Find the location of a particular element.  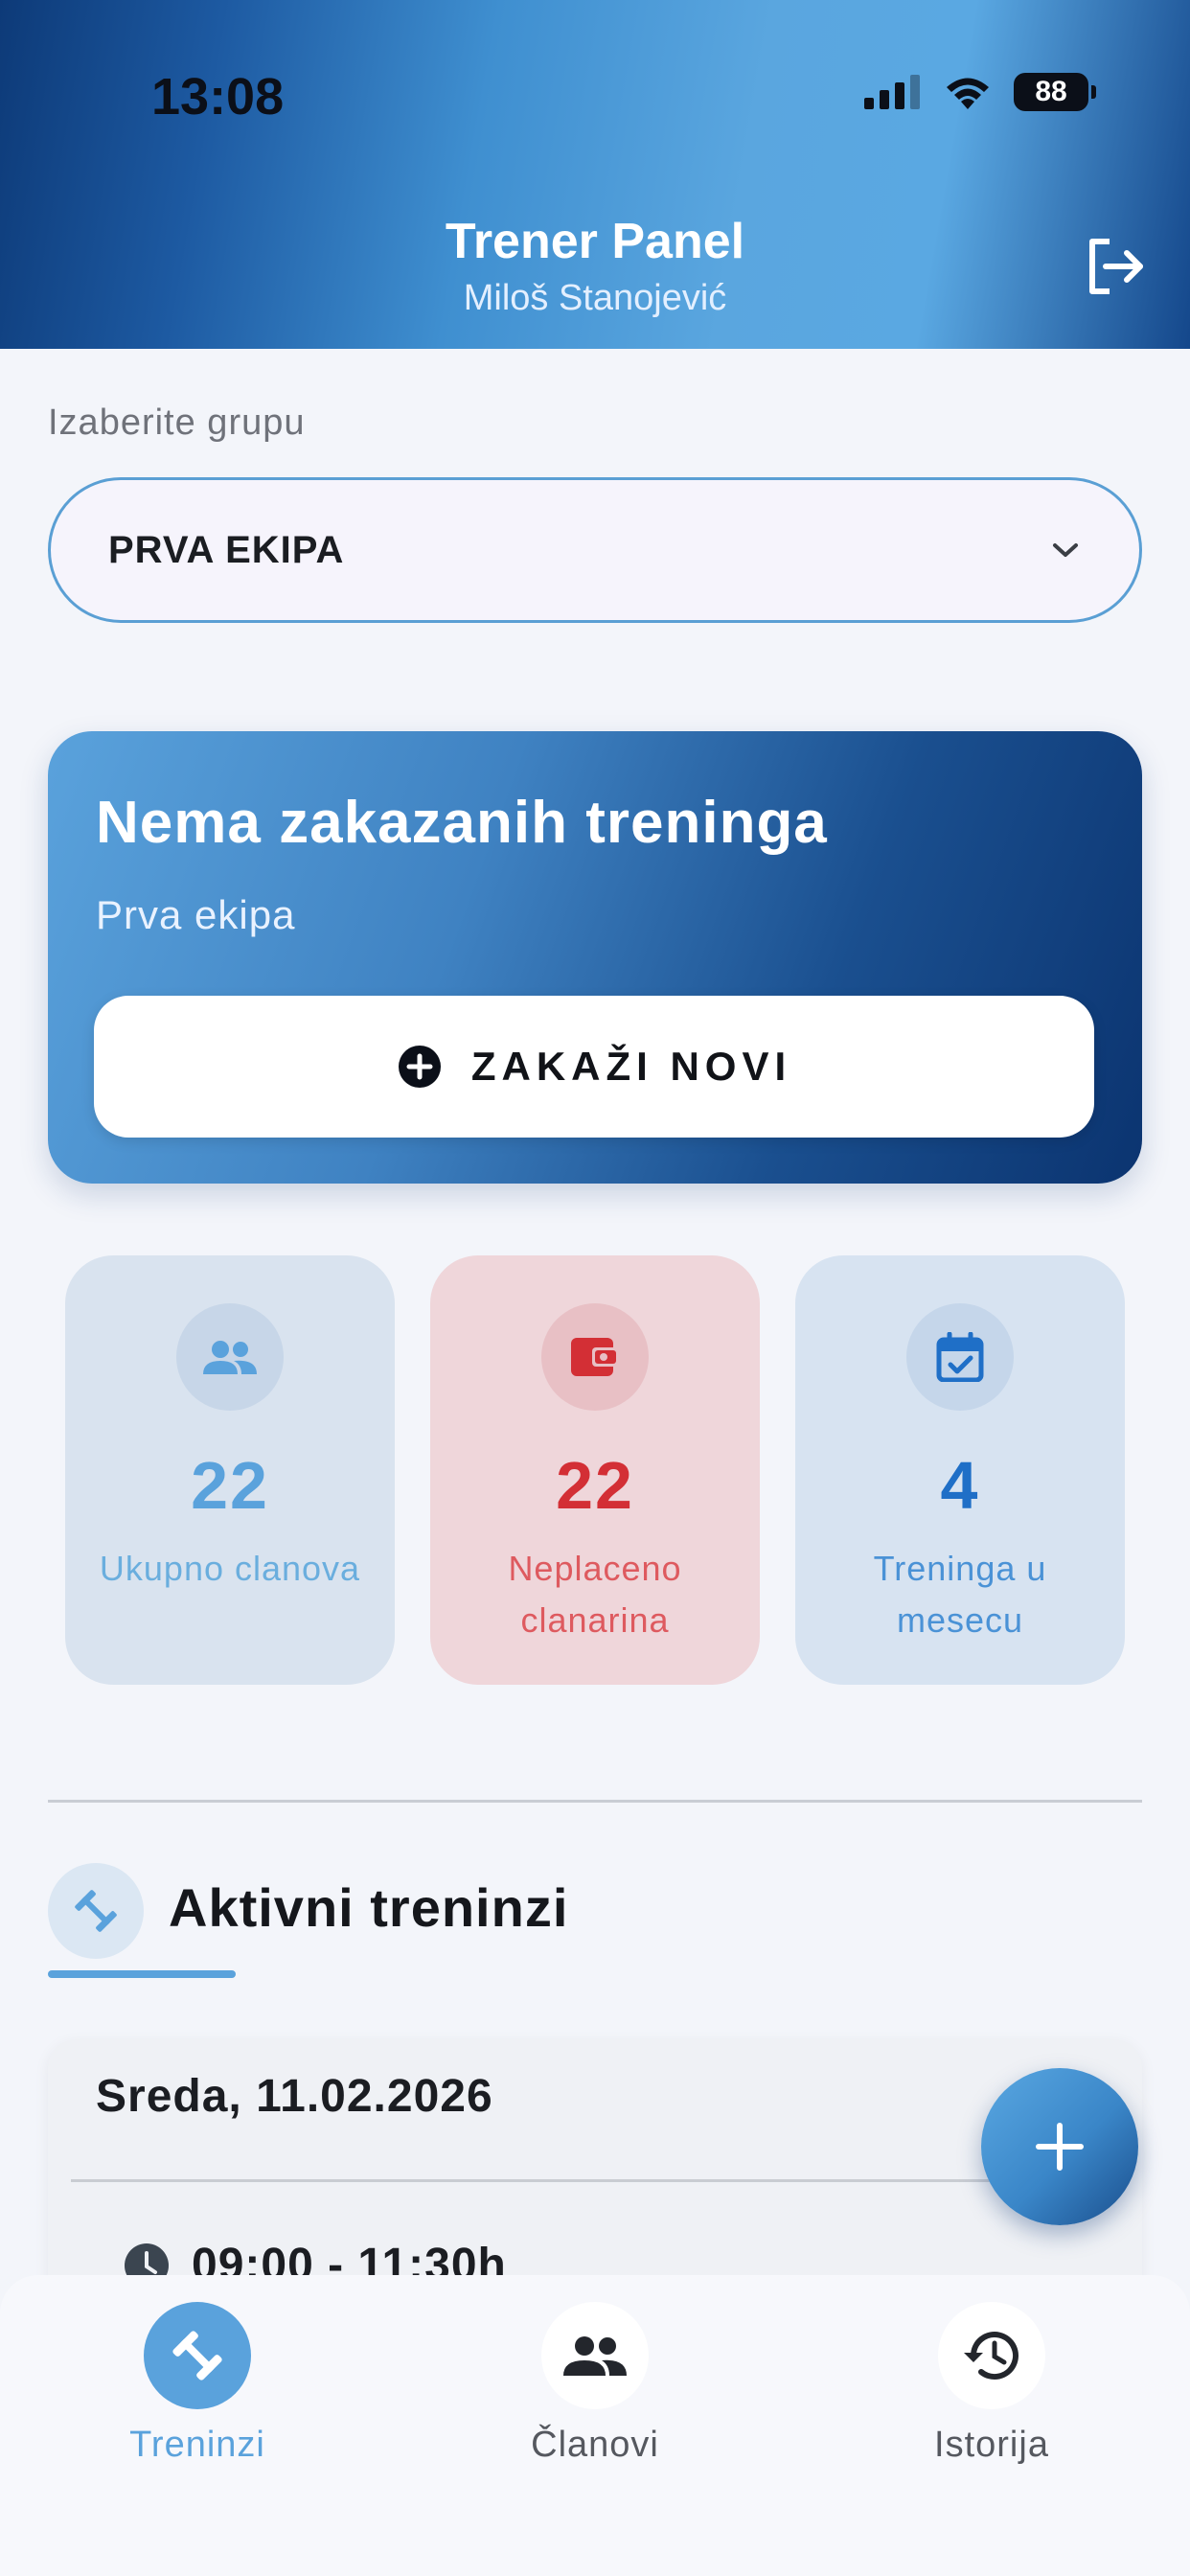

add-circle-icon is located at coordinates (420, 1067).